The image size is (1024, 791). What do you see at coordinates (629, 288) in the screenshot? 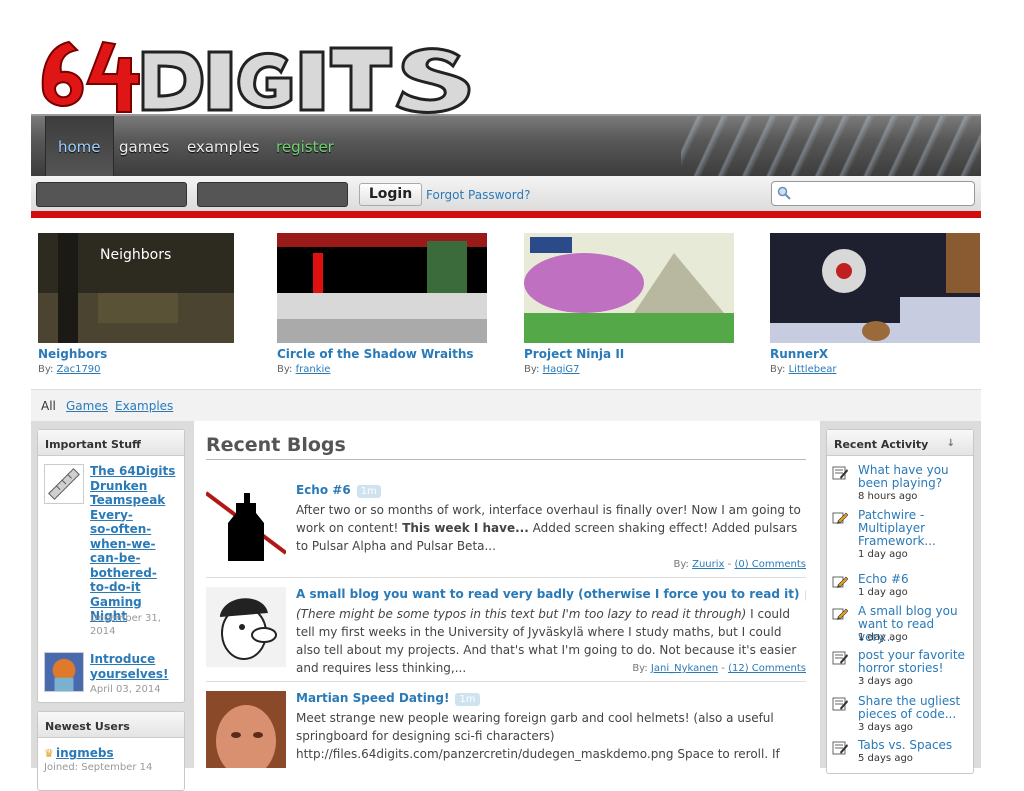
I see `game-thumbnail-project-ninja-ii` at bounding box center [629, 288].